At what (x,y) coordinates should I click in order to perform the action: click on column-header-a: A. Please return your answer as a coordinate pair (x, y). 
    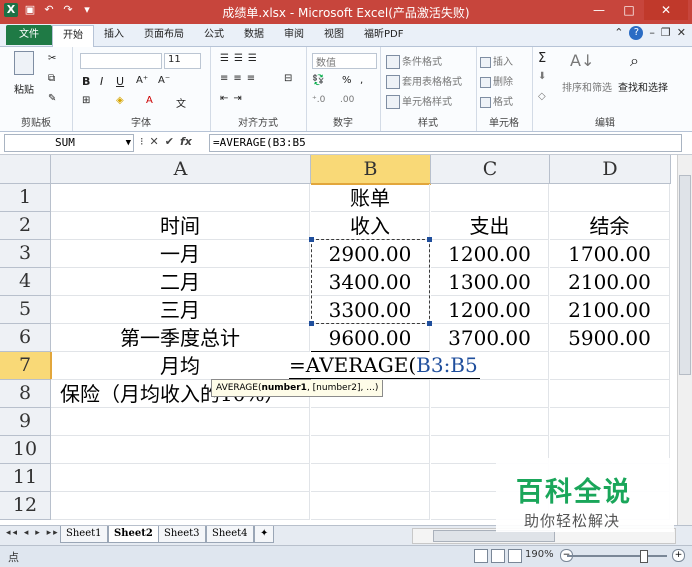
    Looking at the image, I should click on (181, 169).